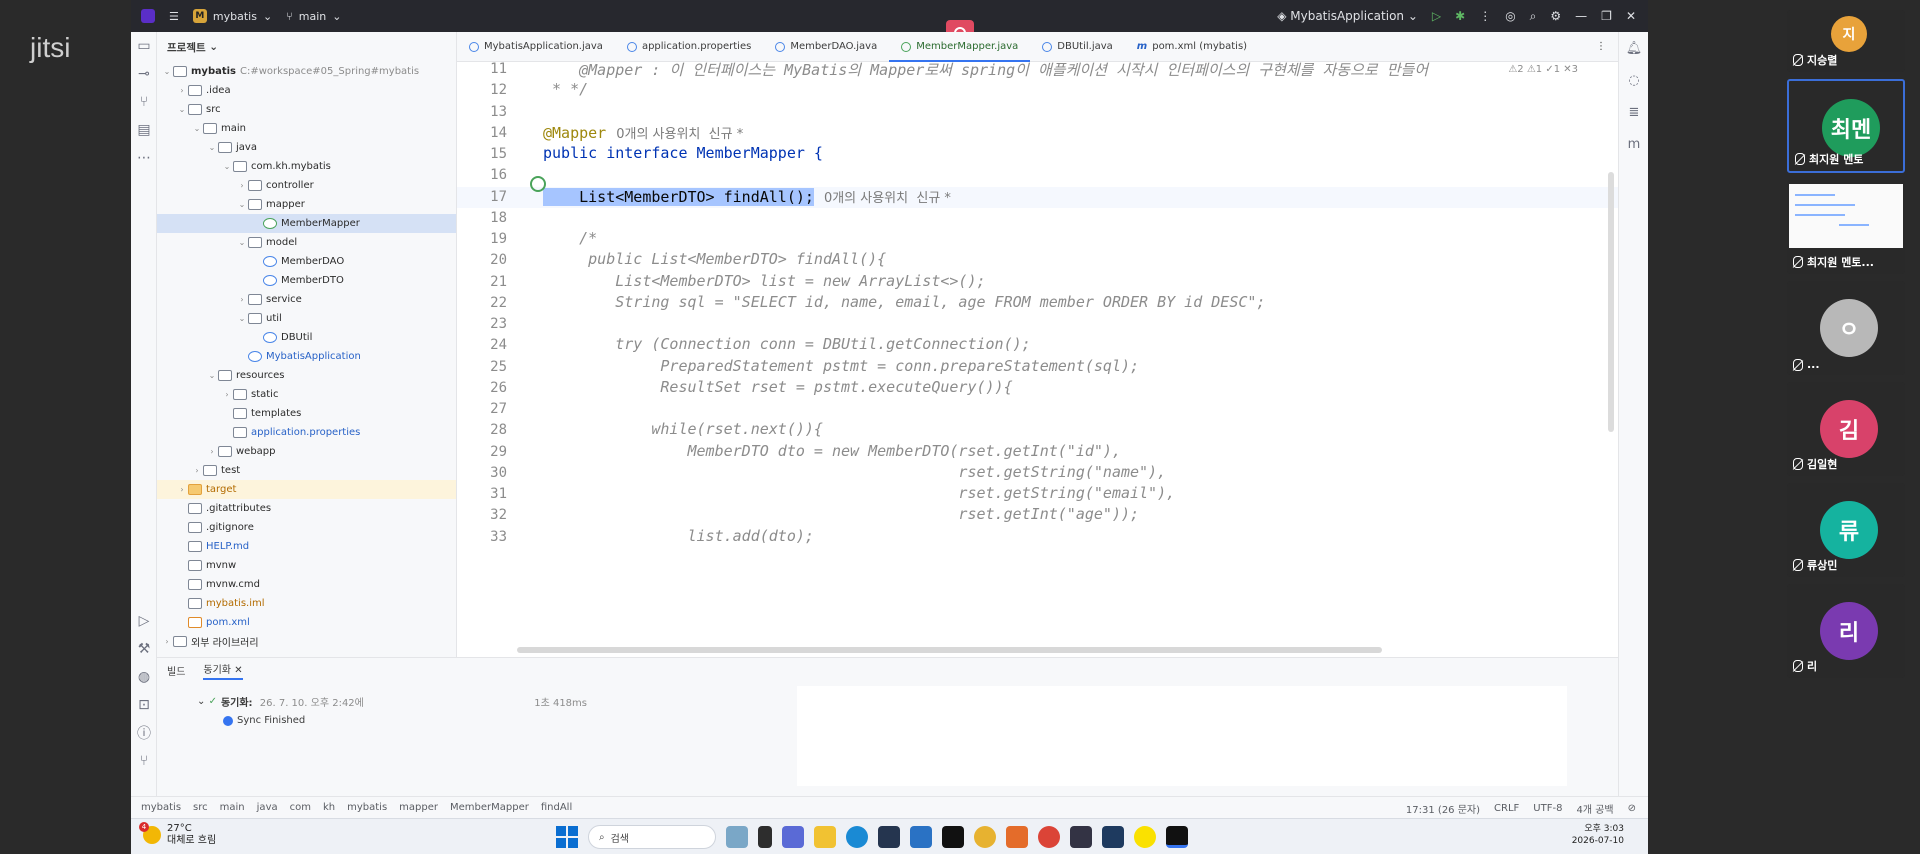 The height and width of the screenshot is (854, 1920). What do you see at coordinates (306, 356) in the screenshot?
I see `tree-item: MybatisApplication` at bounding box center [306, 356].